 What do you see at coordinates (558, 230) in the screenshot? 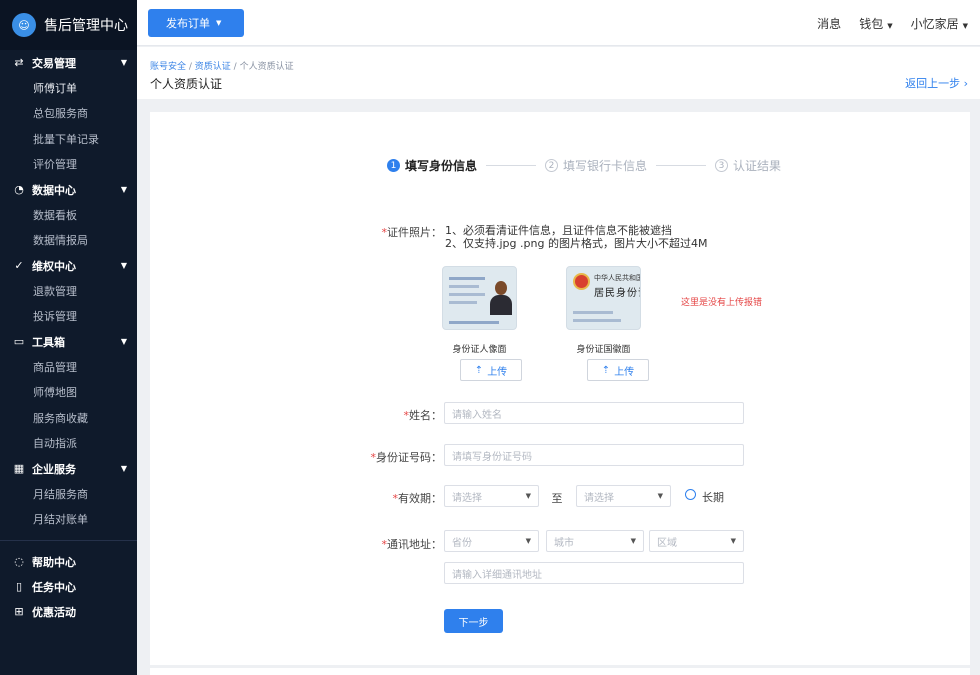
I see `upload-note-1: 1、必须看清证件信息，且证件信息不能被遮挡` at bounding box center [558, 230].